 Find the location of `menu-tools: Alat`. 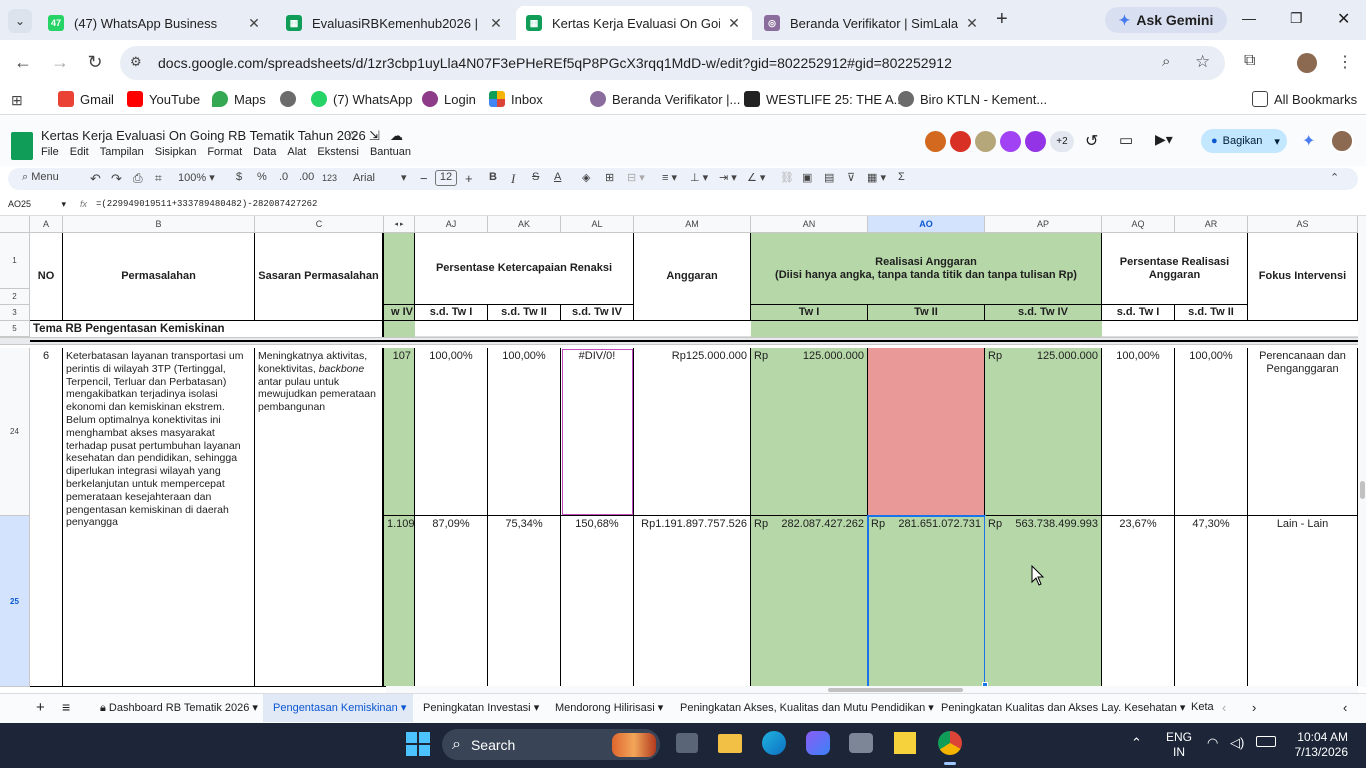

menu-tools: Alat is located at coordinates (296, 152).